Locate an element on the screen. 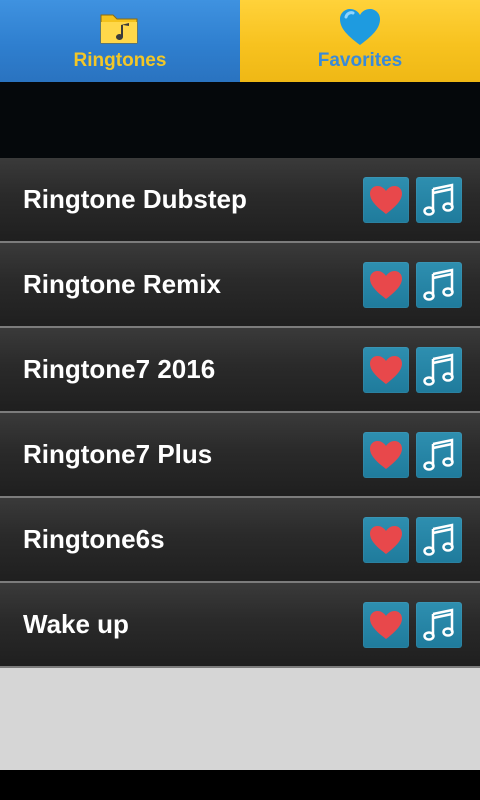 Image resolution: width=480 pixels, height=800 pixels. ringtone-title: Wake up is located at coordinates (76, 624).